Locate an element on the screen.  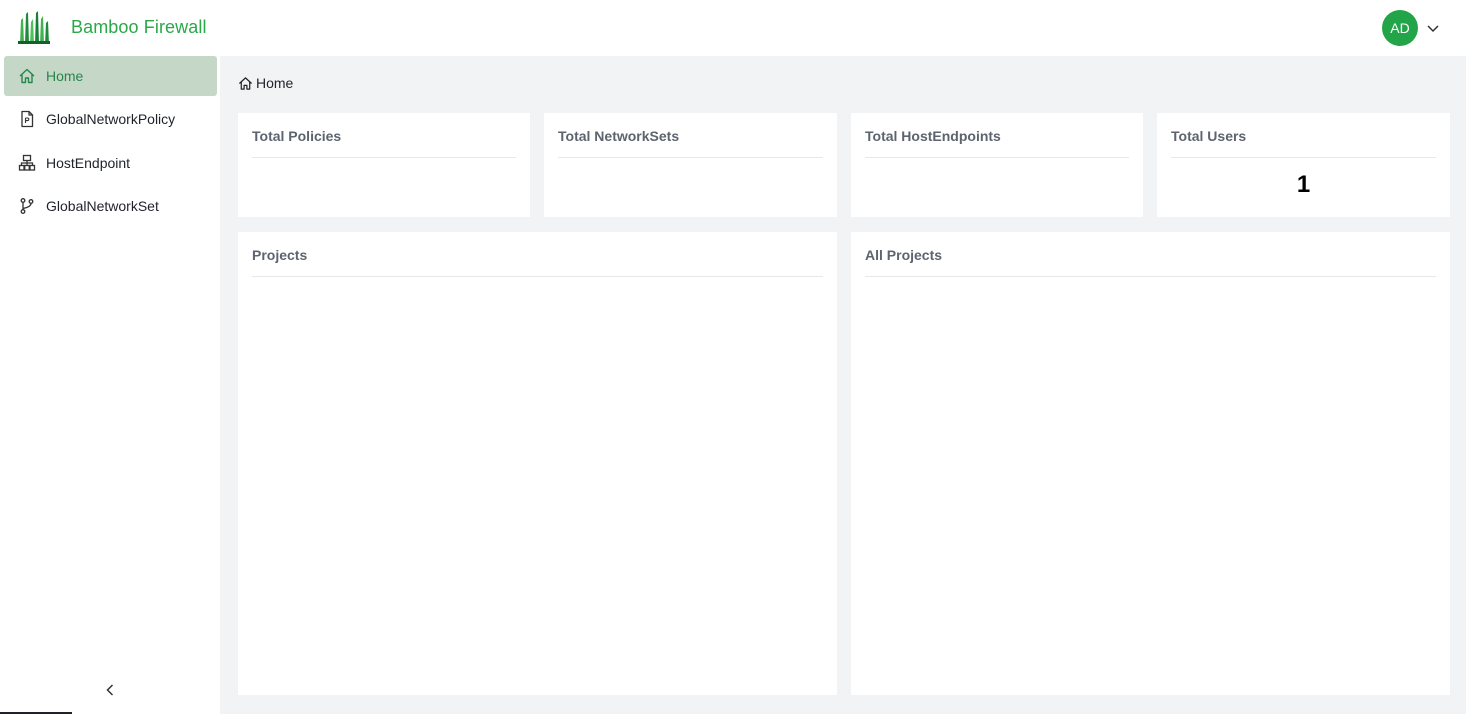
collapse-sidebar-button is located at coordinates (110, 692).